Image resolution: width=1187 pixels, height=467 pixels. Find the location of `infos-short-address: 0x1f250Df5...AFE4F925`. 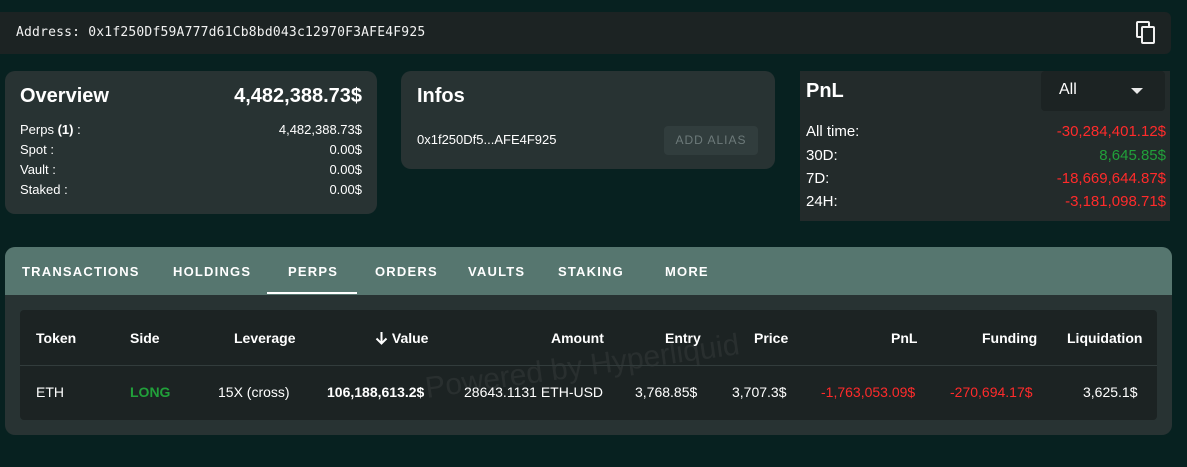

infos-short-address: 0x1f250Df5...AFE4F925 is located at coordinates (487, 139).